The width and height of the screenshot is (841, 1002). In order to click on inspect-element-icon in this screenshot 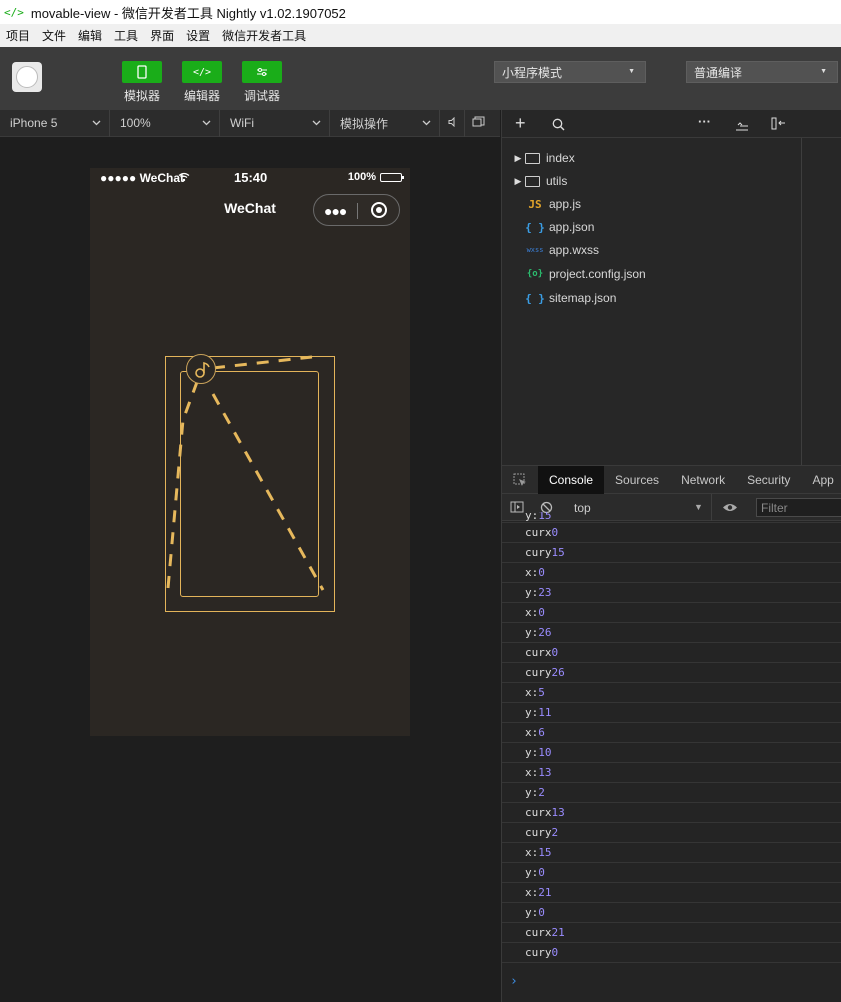, I will do `click(520, 480)`.